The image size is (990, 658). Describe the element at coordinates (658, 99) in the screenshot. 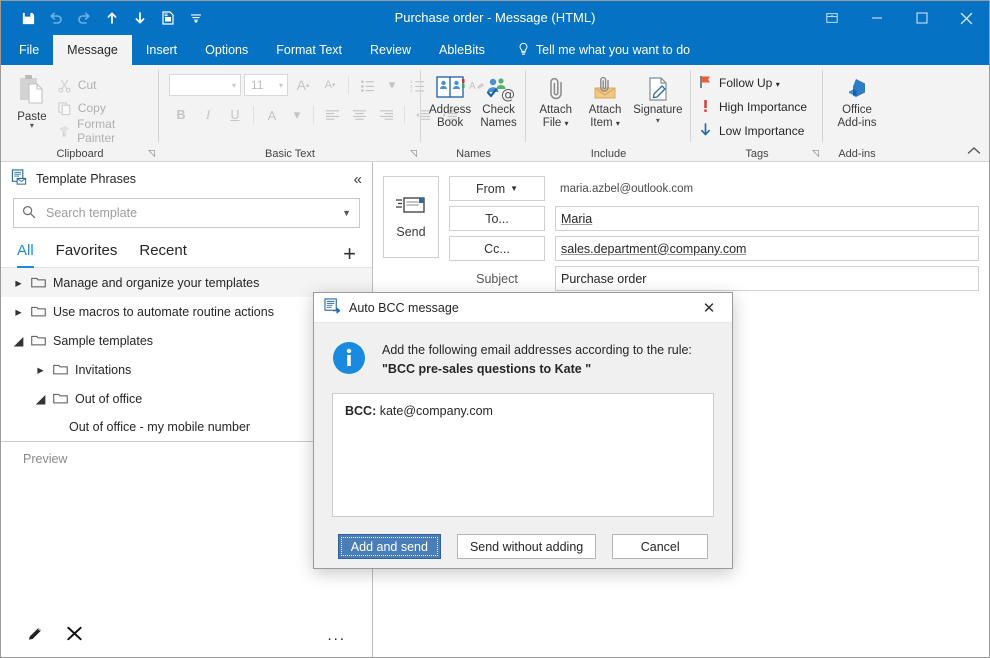

I see `signature-button: Signature ▾` at that location.